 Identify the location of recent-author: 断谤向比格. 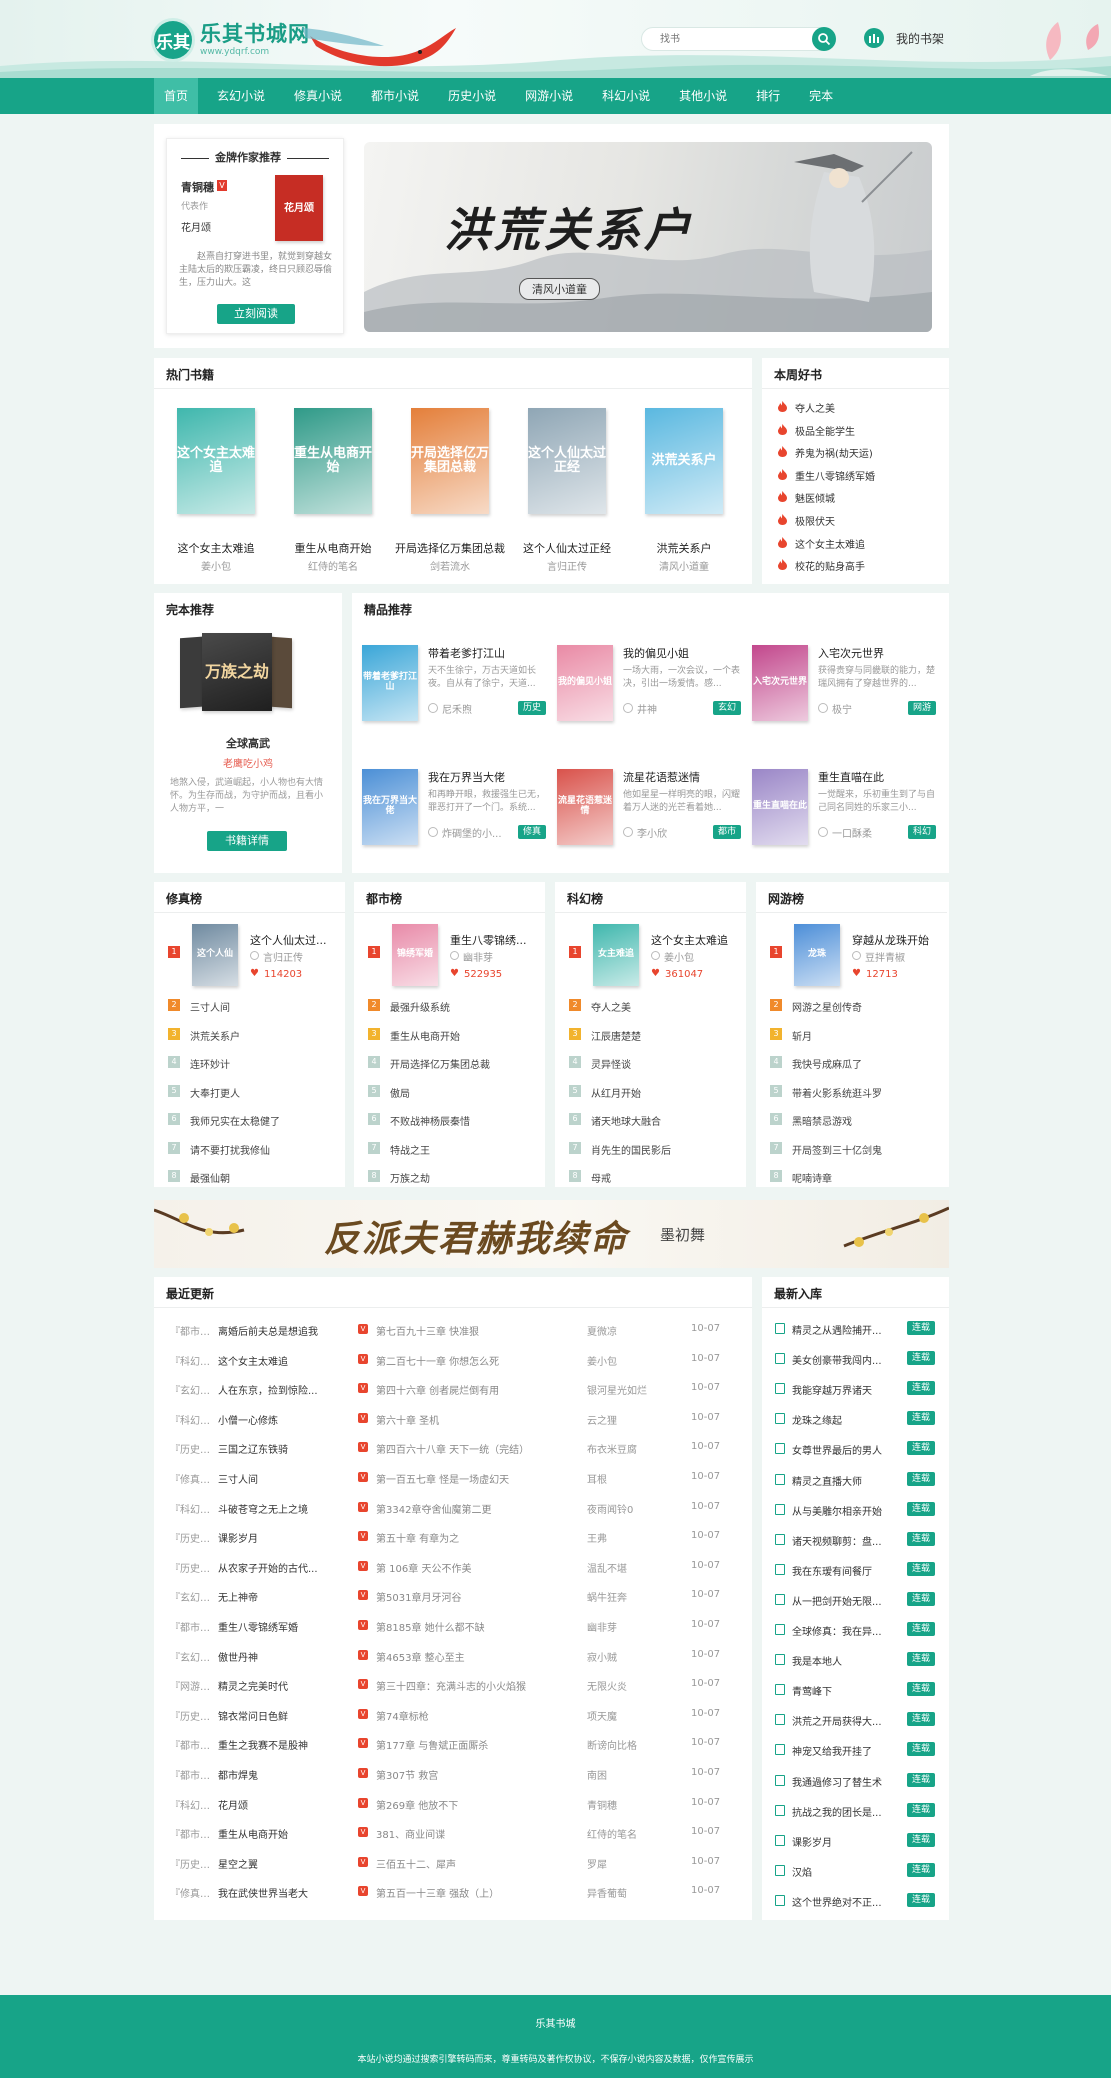
(627, 1744).